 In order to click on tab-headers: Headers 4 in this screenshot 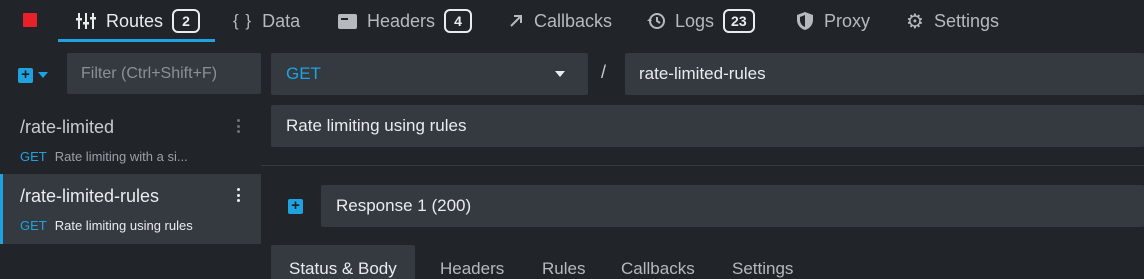, I will do `click(405, 21)`.